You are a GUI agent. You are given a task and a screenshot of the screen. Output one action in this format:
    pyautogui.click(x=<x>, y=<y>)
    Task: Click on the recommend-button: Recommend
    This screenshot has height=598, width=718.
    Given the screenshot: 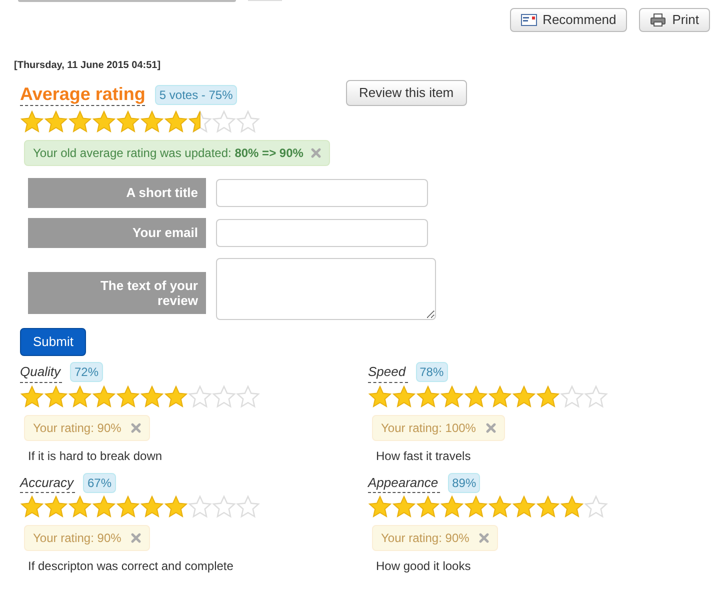 What is the action you would take?
    pyautogui.click(x=569, y=20)
    